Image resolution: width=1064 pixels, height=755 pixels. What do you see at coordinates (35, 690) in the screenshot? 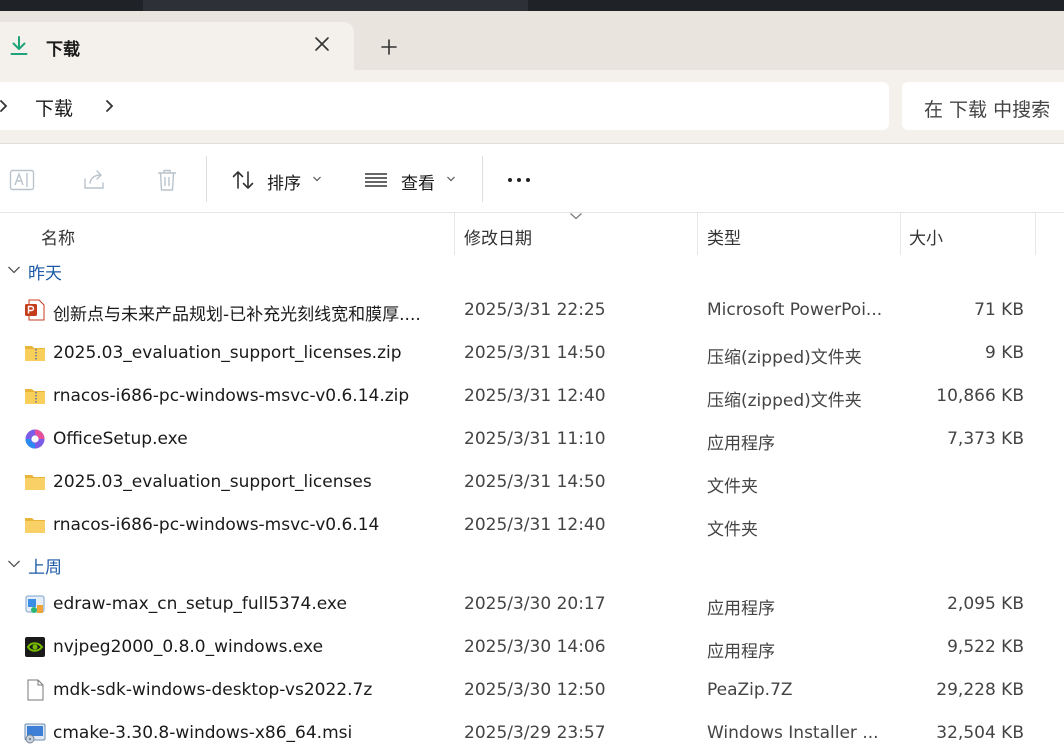
I see `generic-file-icon` at bounding box center [35, 690].